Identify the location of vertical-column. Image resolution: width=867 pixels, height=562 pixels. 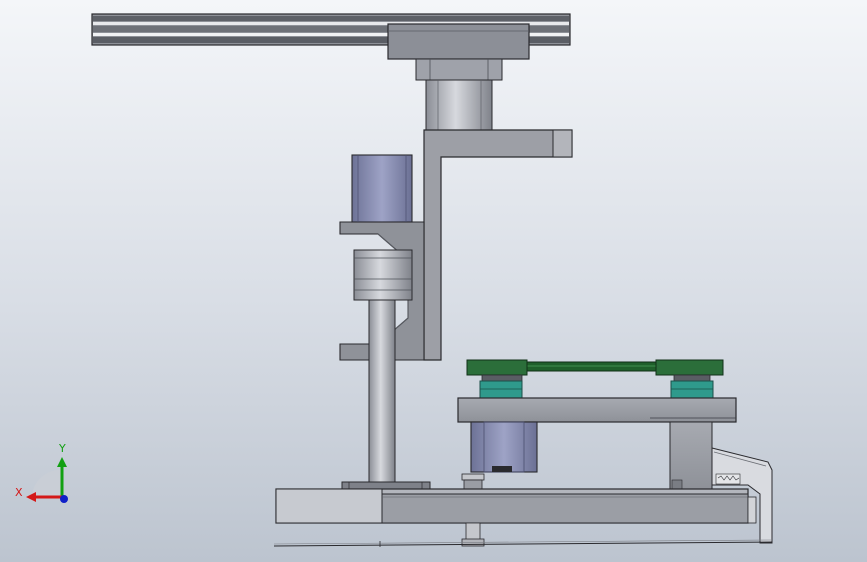
(382, 392).